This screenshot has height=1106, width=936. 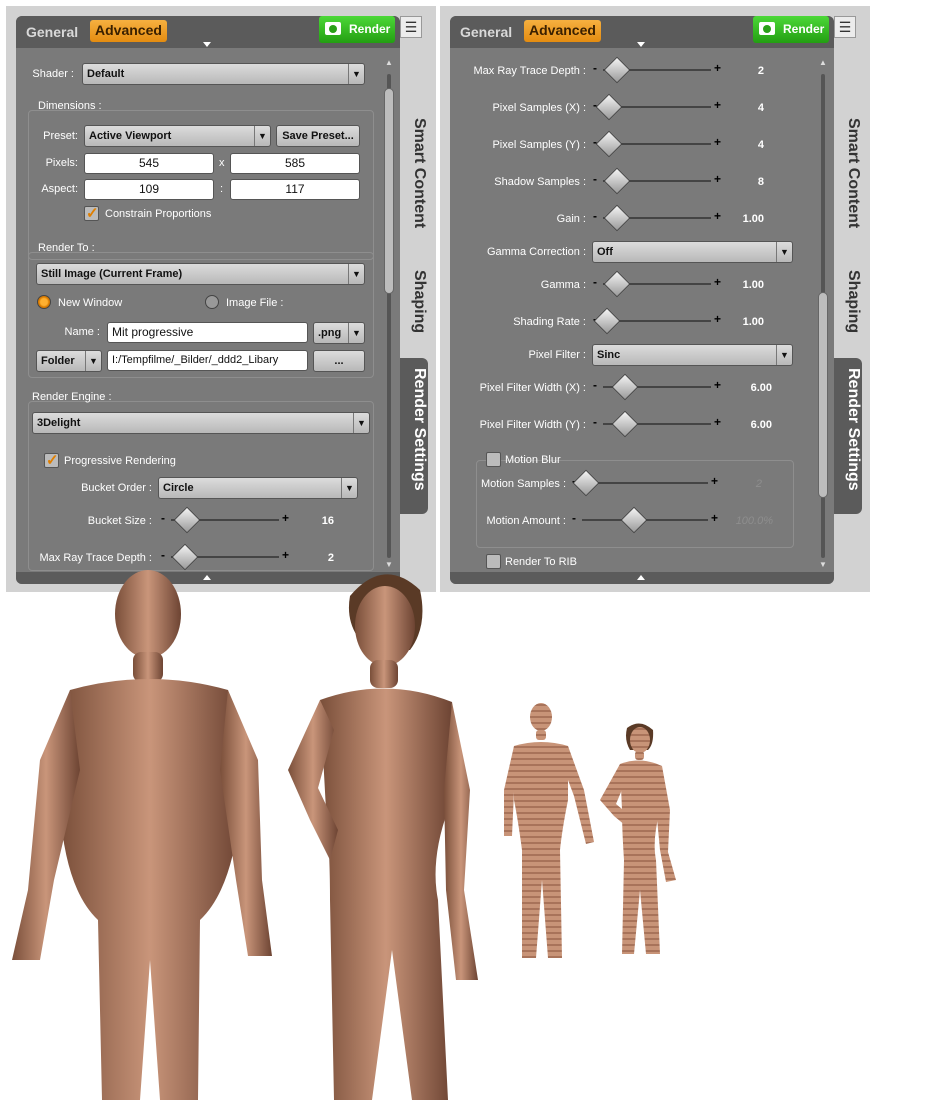 What do you see at coordinates (657, 321) in the screenshot?
I see `shading-rate-slider: -+` at bounding box center [657, 321].